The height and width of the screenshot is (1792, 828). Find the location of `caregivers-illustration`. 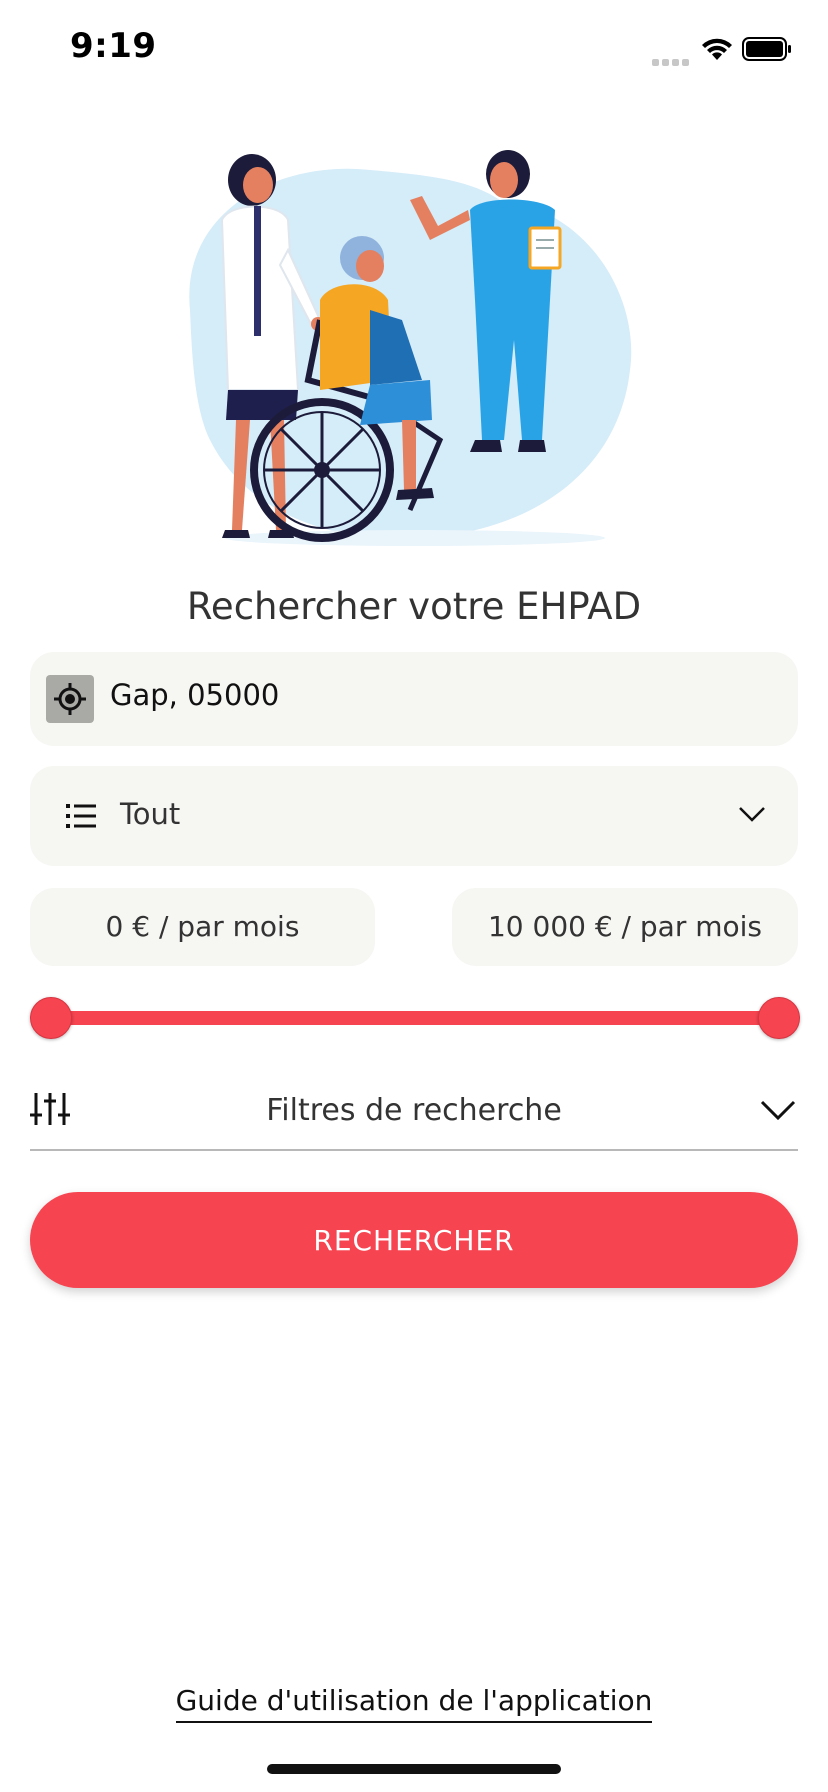

caregivers-illustration is located at coordinates (410, 348).